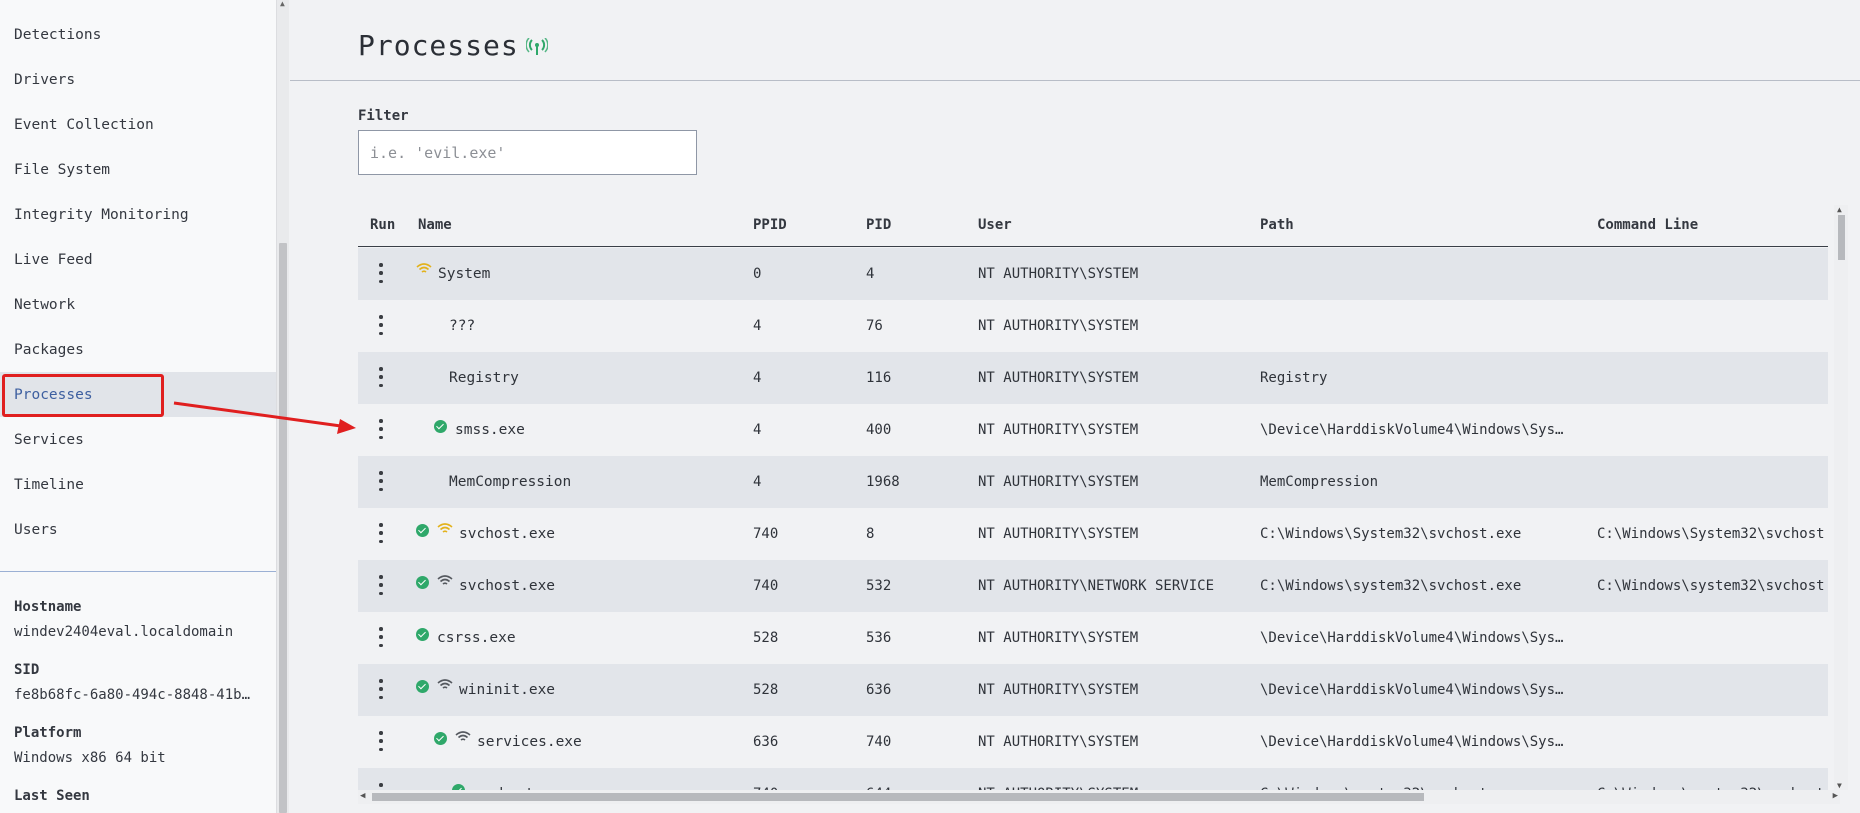  Describe the element at coordinates (138, 349) in the screenshot. I see `sidebar-item-packages: Packages` at that location.